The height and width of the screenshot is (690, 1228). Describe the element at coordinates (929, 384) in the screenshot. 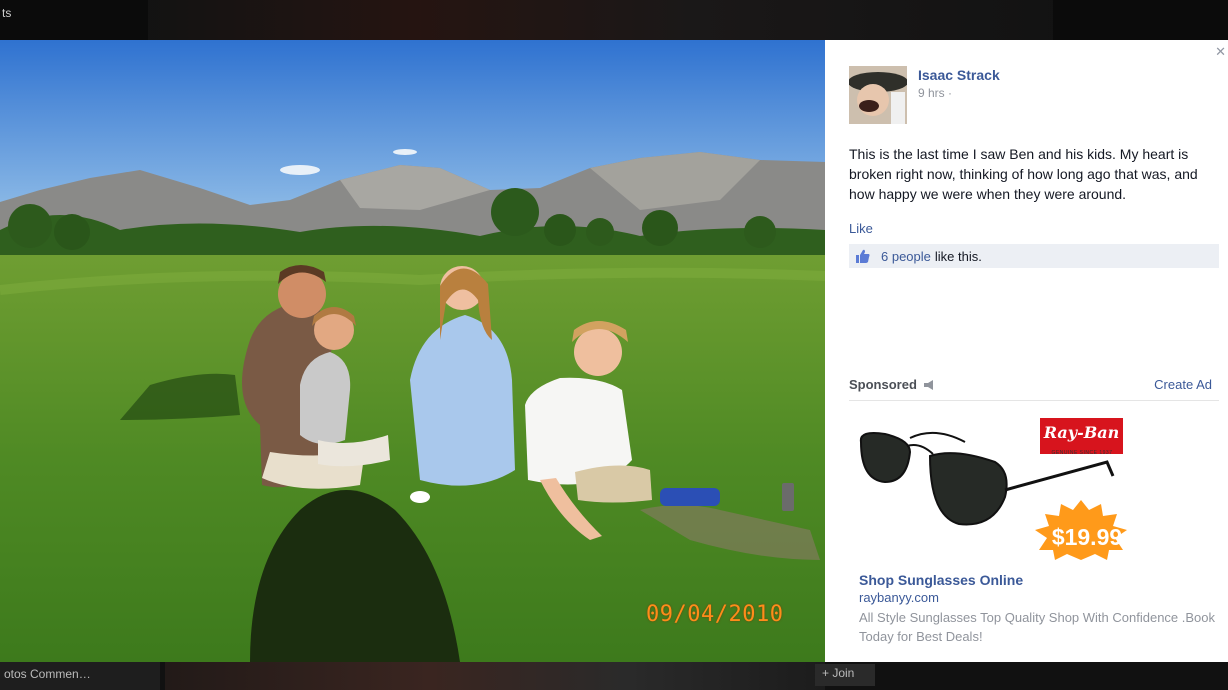

I see `megaphone-icon` at that location.